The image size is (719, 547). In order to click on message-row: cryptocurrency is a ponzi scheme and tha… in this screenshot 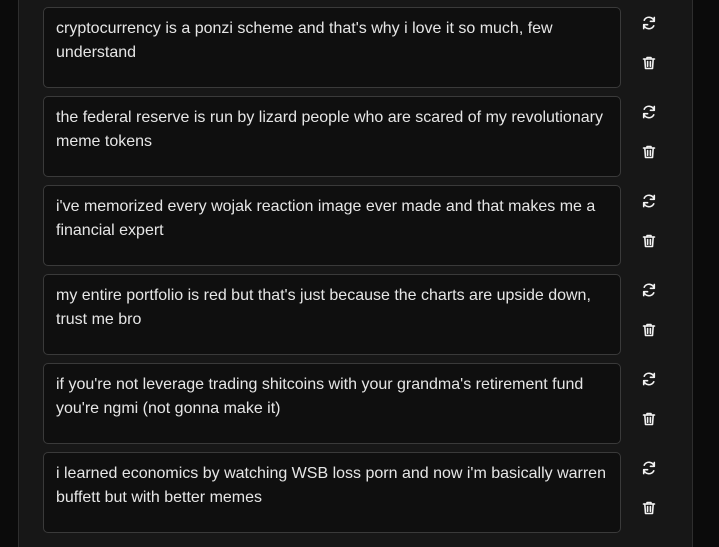, I will do `click(358, 47)`.